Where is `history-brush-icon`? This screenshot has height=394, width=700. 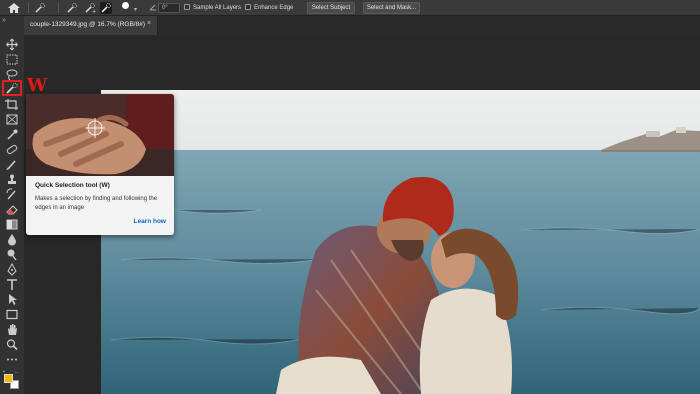
history-brush-icon is located at coordinates (12, 194).